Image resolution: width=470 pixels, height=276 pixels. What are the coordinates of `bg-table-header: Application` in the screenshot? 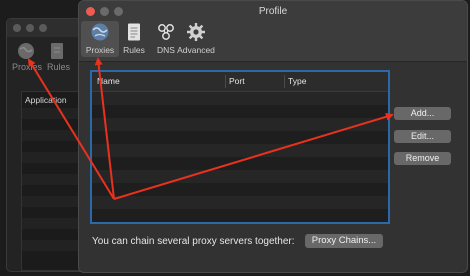 It's located at (46, 100).